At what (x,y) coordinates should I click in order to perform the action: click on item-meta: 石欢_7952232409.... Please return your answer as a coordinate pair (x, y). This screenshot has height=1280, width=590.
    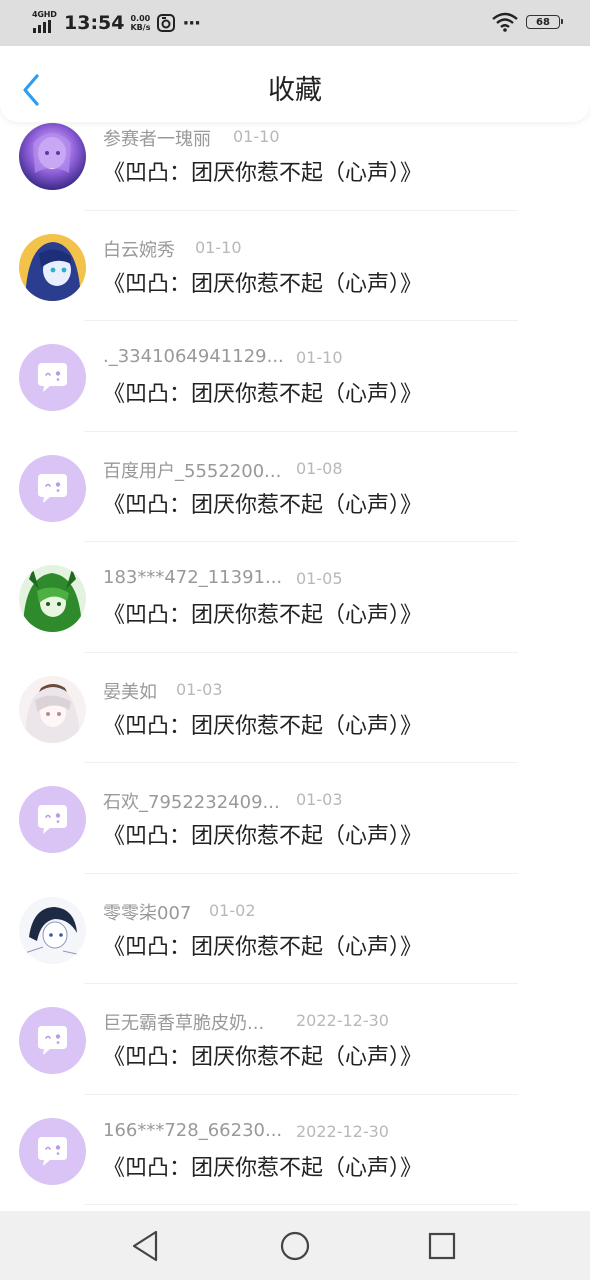
    Looking at the image, I should click on (191, 801).